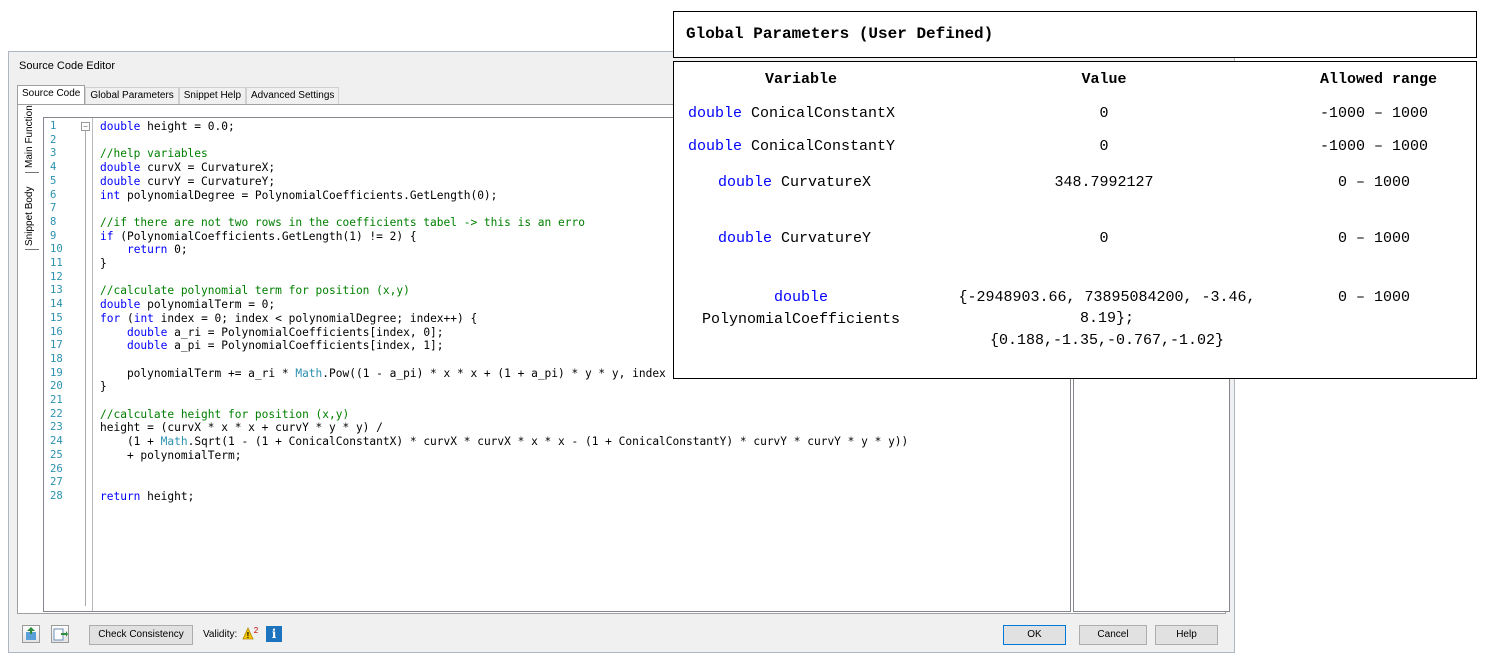 The height and width of the screenshot is (664, 1485). Describe the element at coordinates (1104, 182) in the screenshot. I see `param-value: 348.7992127` at that location.